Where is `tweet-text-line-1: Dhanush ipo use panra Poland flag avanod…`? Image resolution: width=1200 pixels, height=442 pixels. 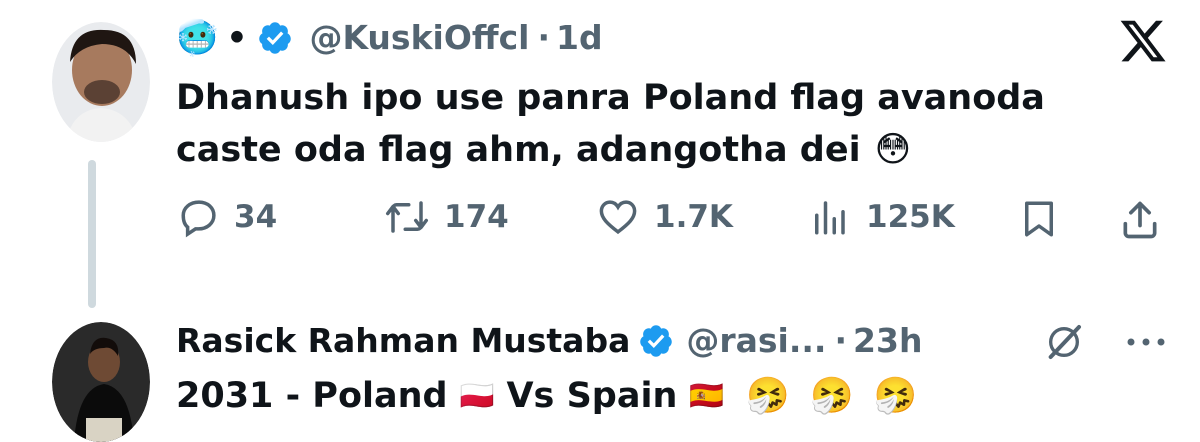 tweet-text-line-1: Dhanush ipo use panra Poland flag avanod… is located at coordinates (610, 98).